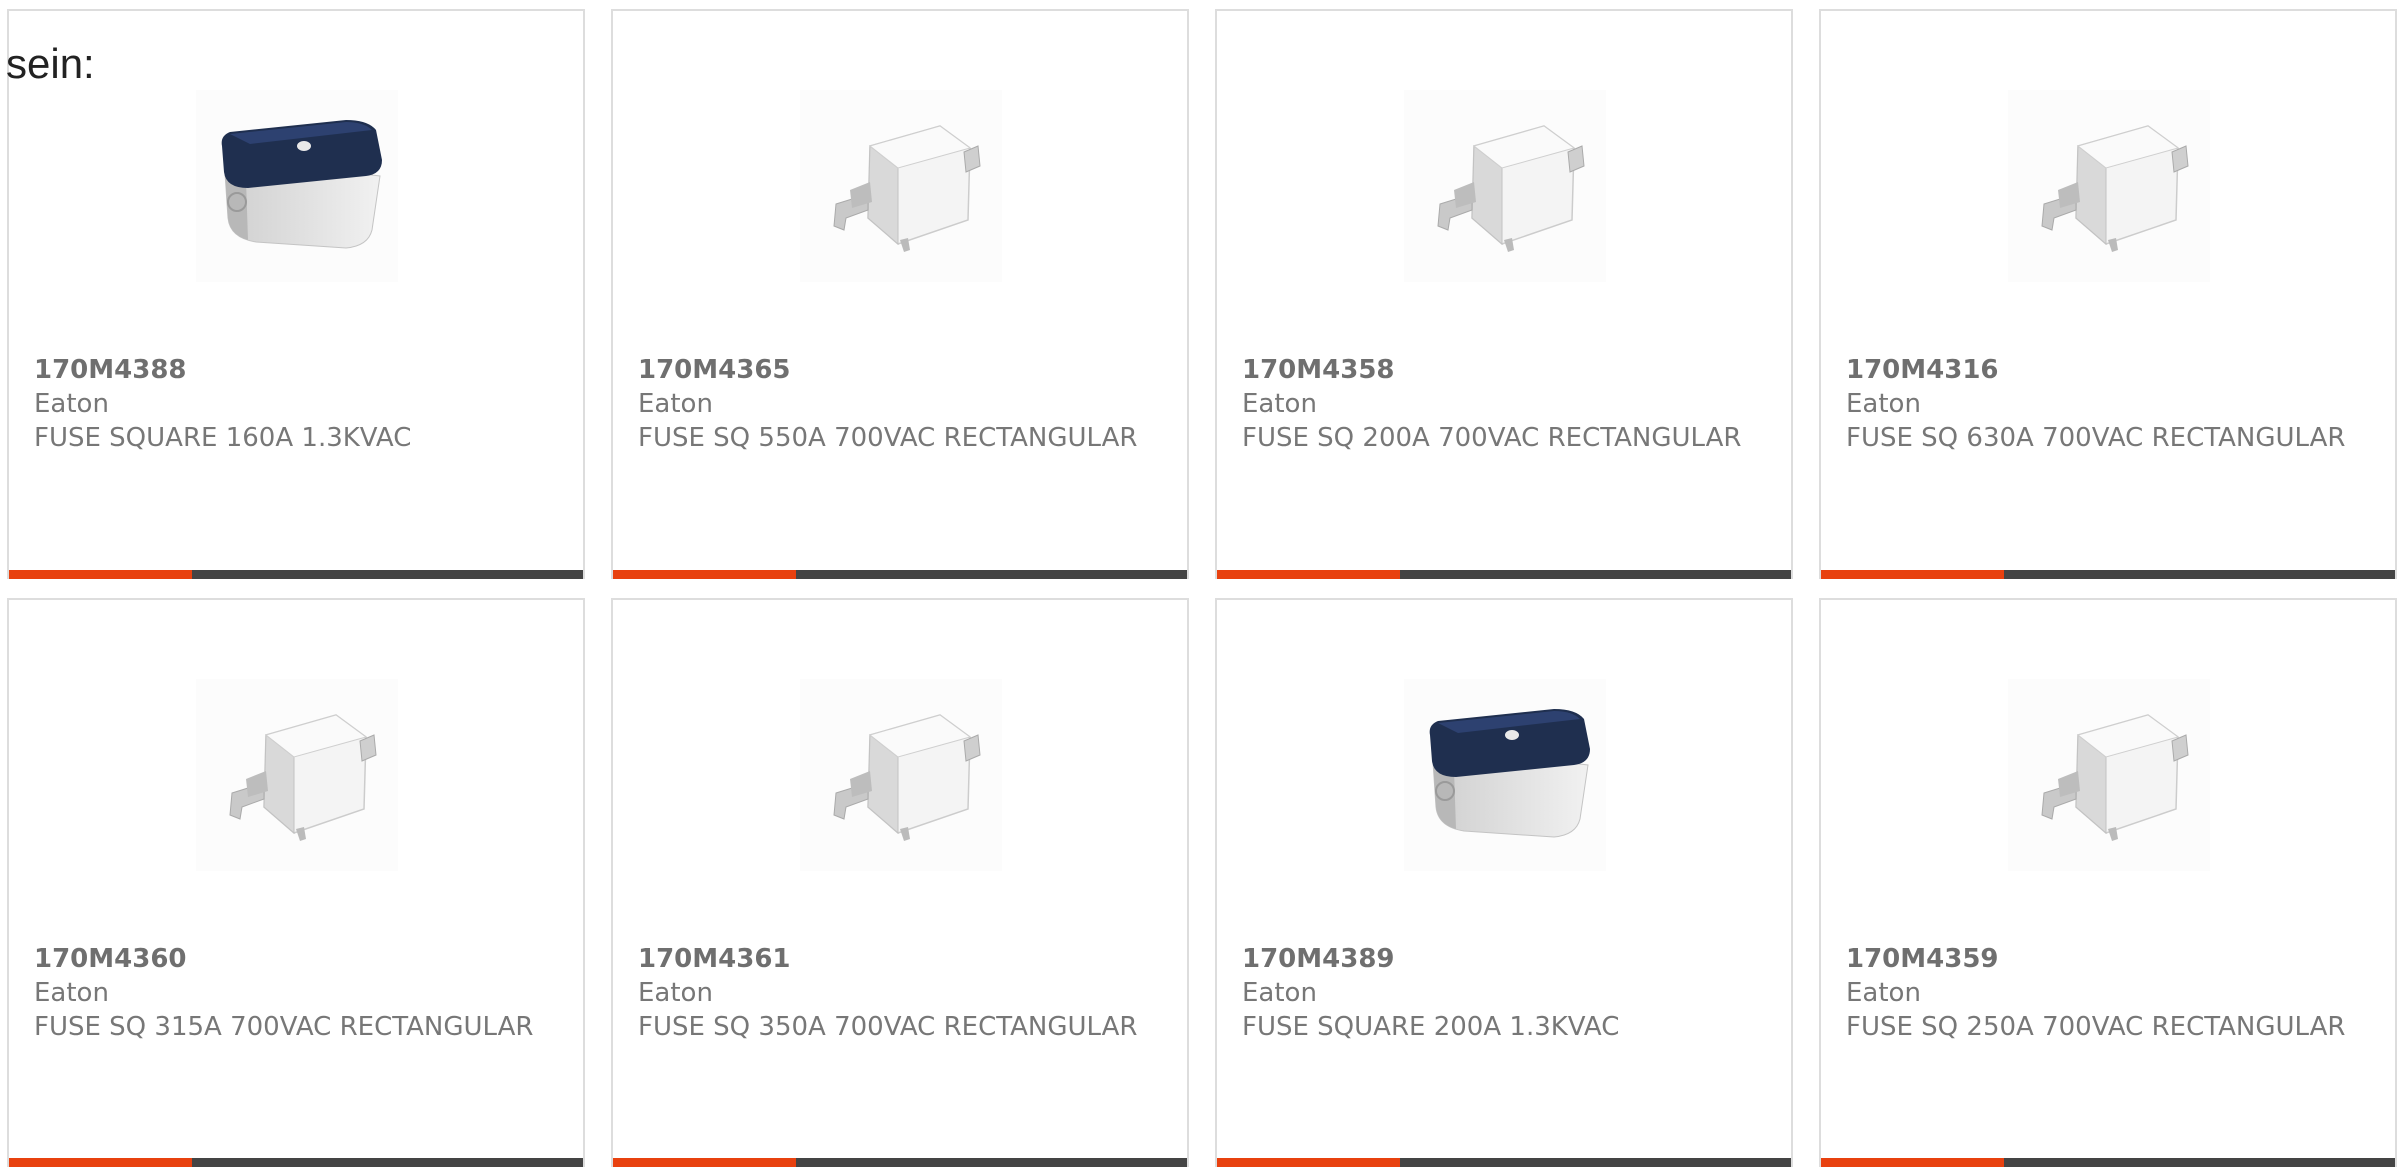 The image size is (2400, 1167). Describe the element at coordinates (888, 438) in the screenshot. I see `product-description: FUSE SQ 550A 700VAC RECTANGULAR` at that location.